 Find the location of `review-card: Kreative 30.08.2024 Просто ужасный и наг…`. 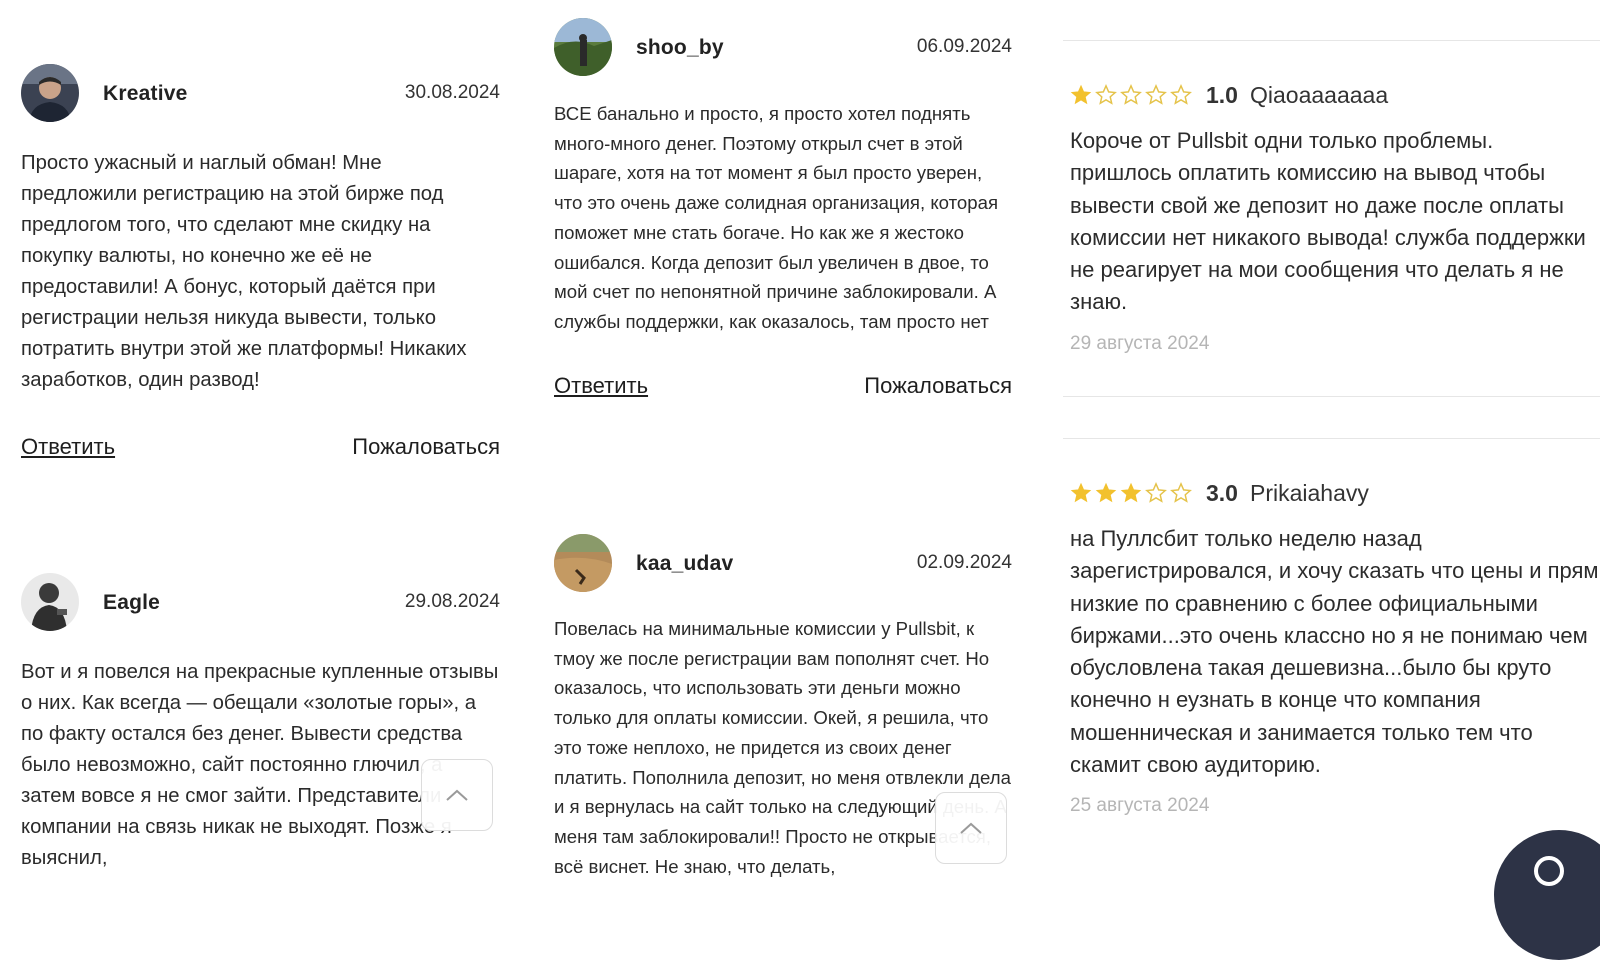

review-card: Kreative 30.08.2024 Просто ужасный и наг… is located at coordinates (260, 266).